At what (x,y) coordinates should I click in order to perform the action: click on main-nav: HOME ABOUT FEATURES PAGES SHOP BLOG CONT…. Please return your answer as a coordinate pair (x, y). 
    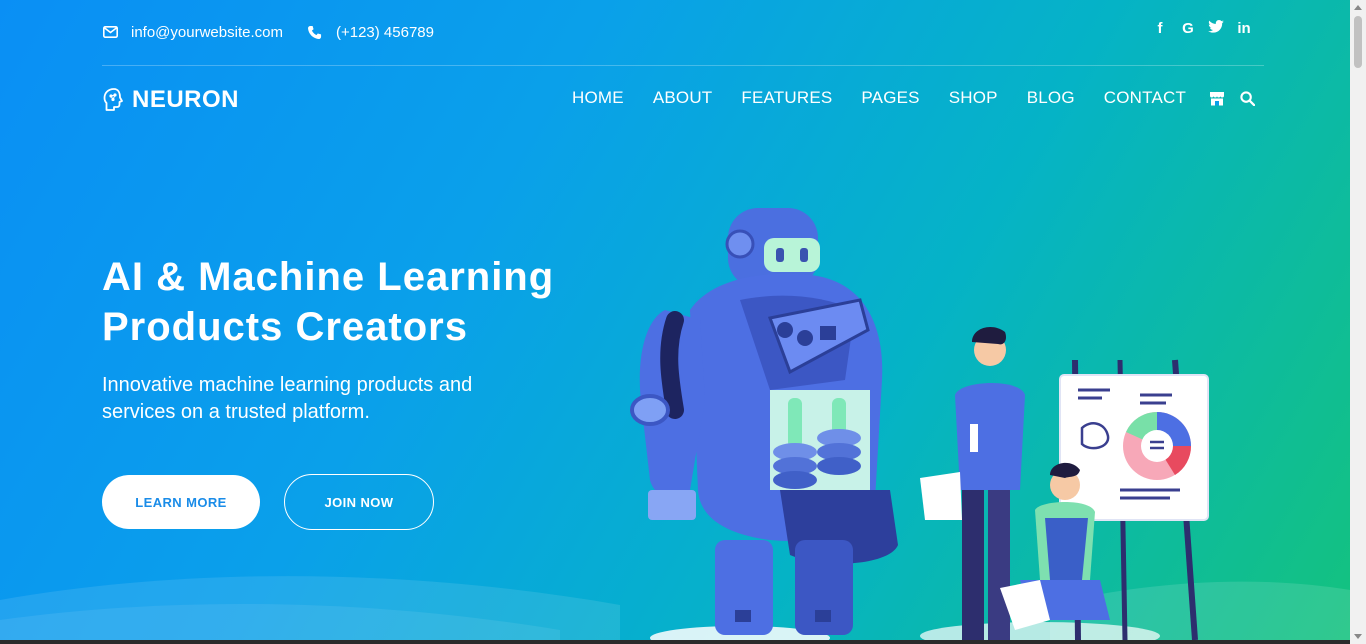
    Looking at the image, I should click on (920, 98).